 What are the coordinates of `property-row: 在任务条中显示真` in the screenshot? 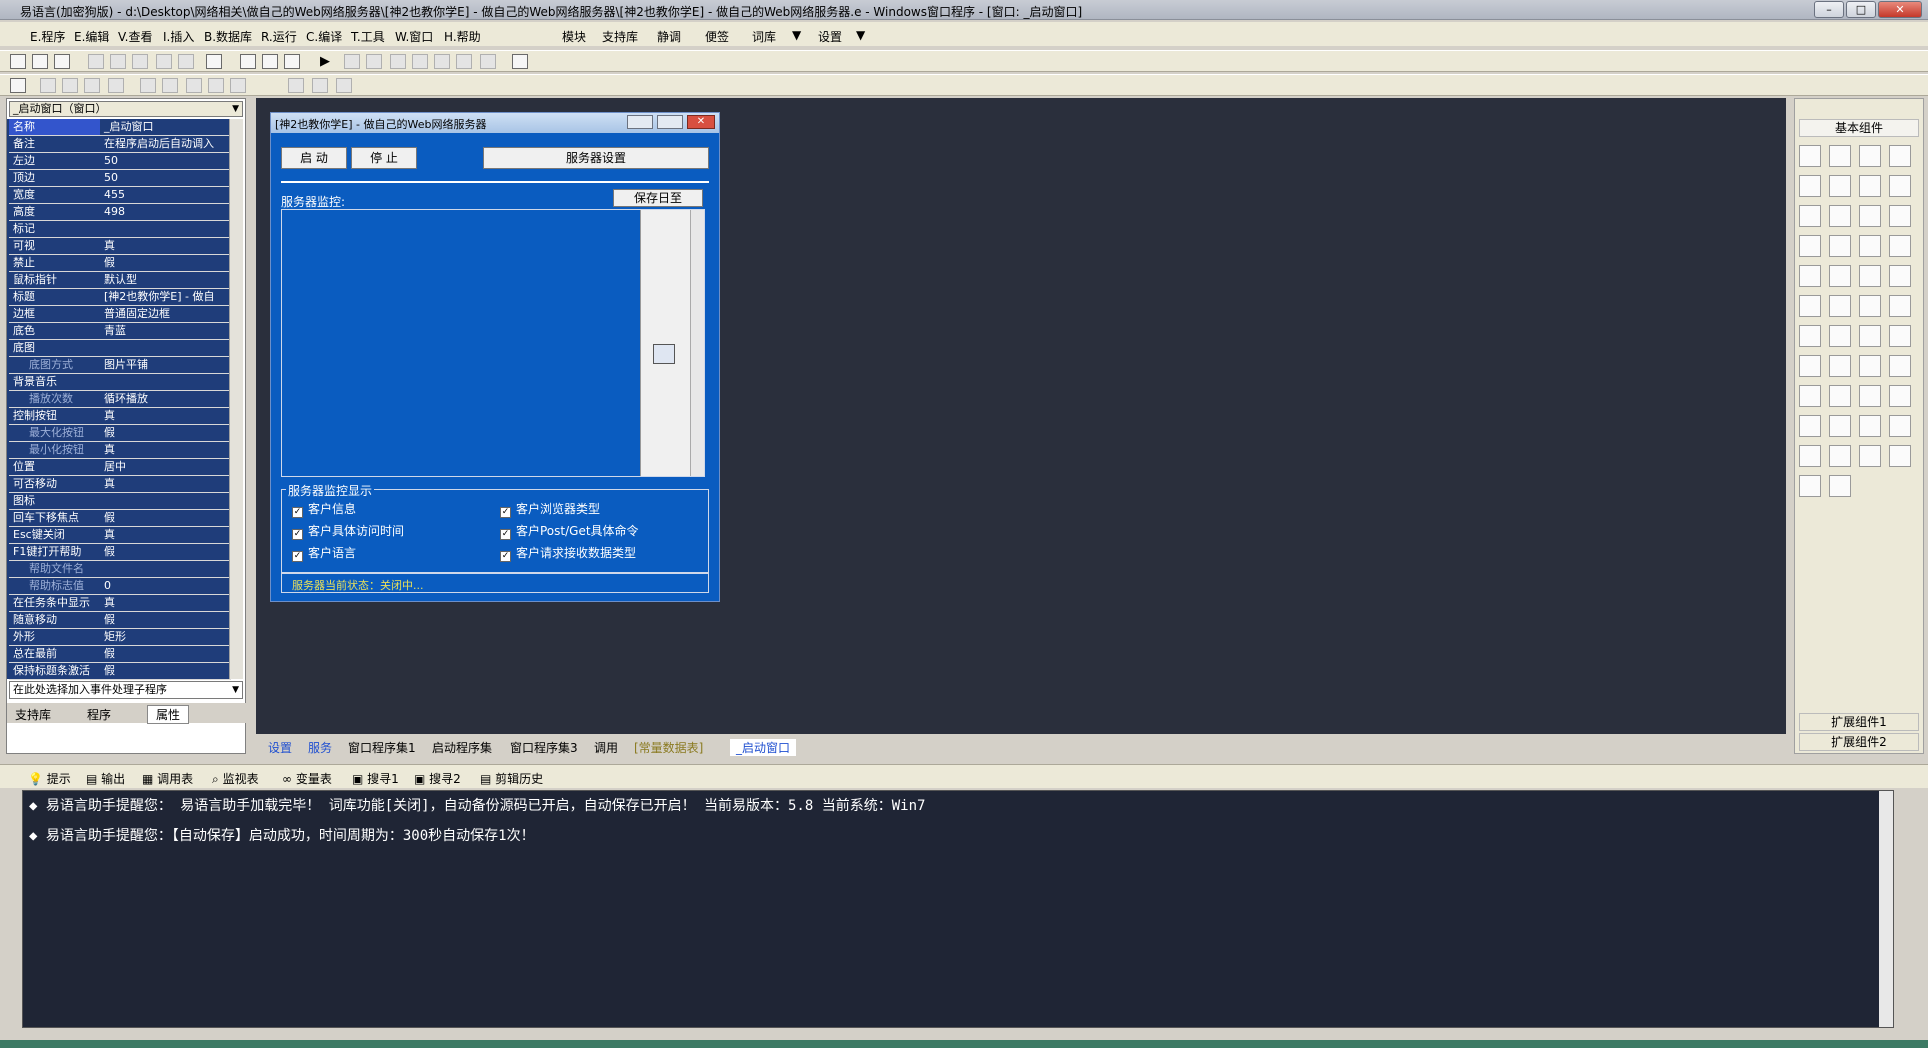 It's located at (120, 603).